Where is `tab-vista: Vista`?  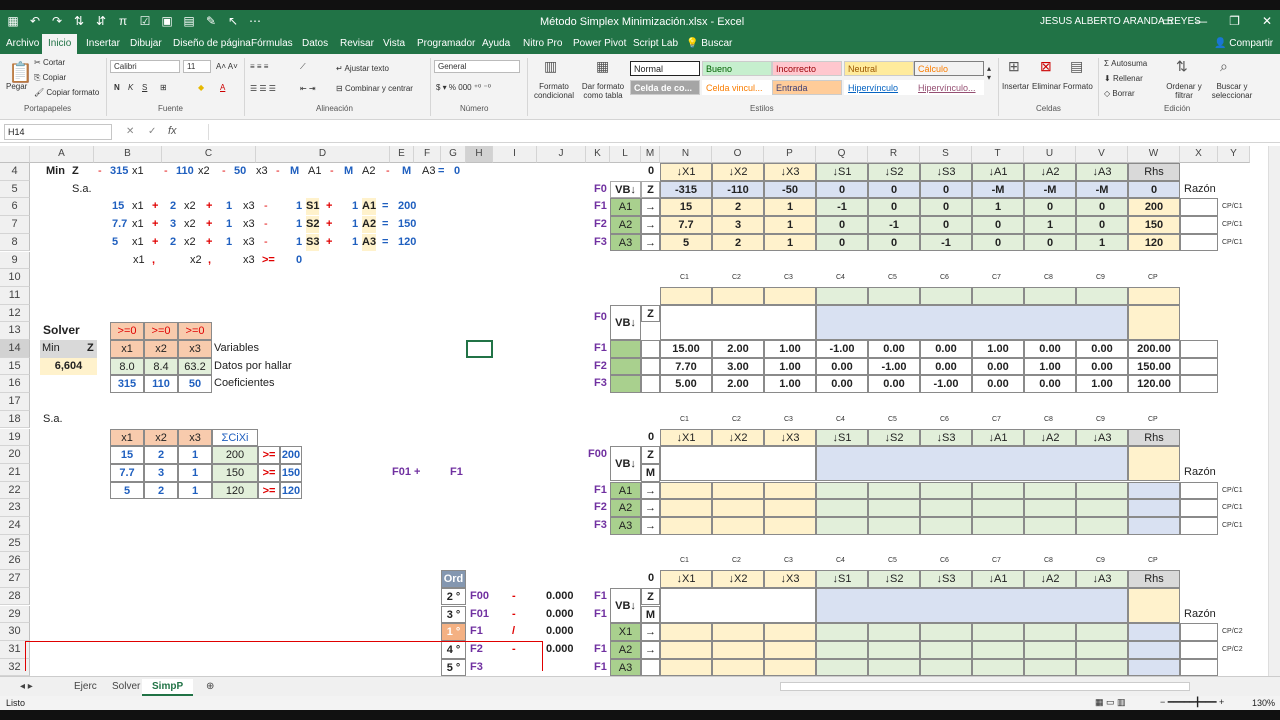 tab-vista: Vista is located at coordinates (394, 43).